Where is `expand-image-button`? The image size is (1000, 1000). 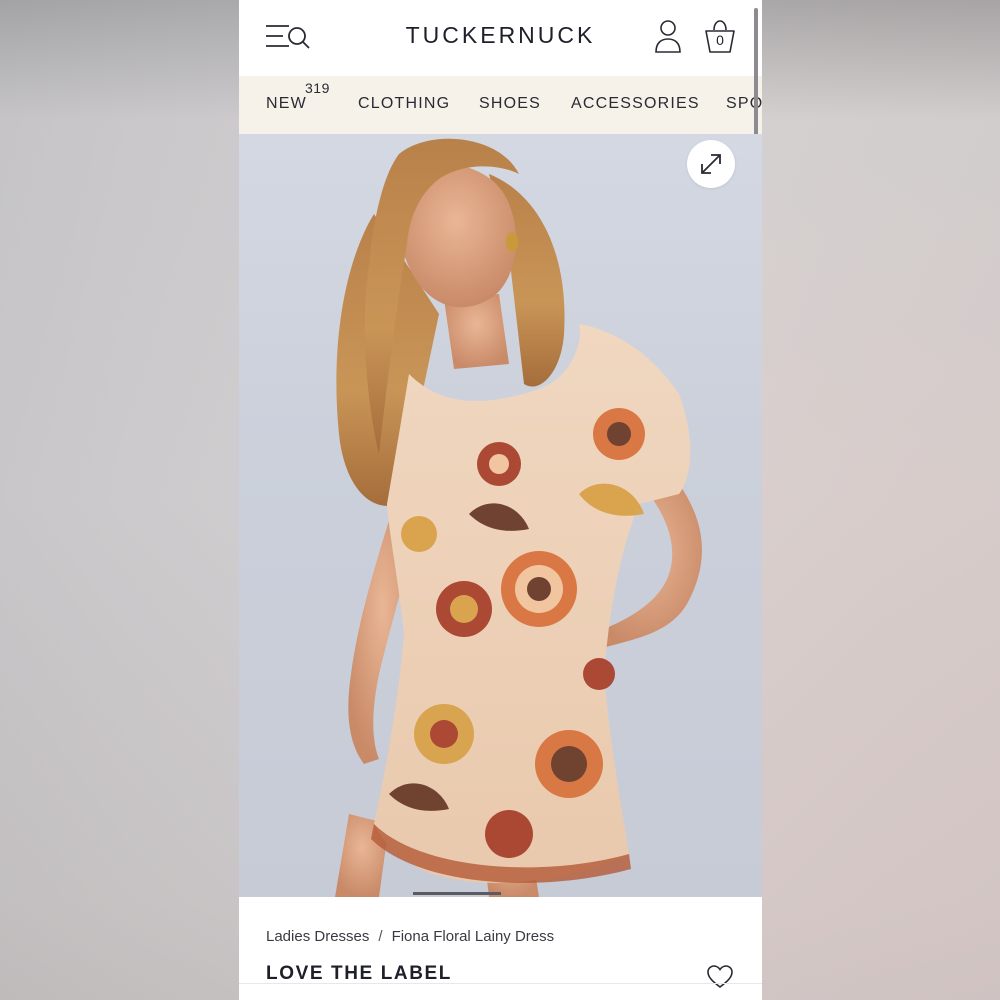
expand-image-button is located at coordinates (711, 164).